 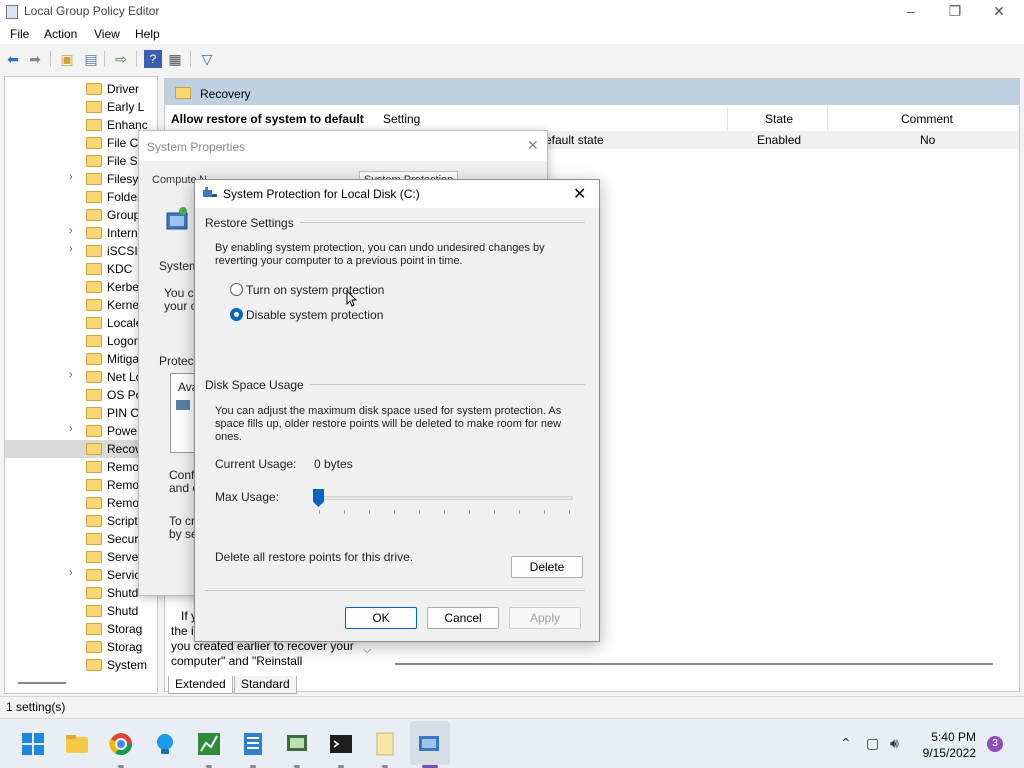 I want to click on tree-item: Logon, so click(x=81, y=341).